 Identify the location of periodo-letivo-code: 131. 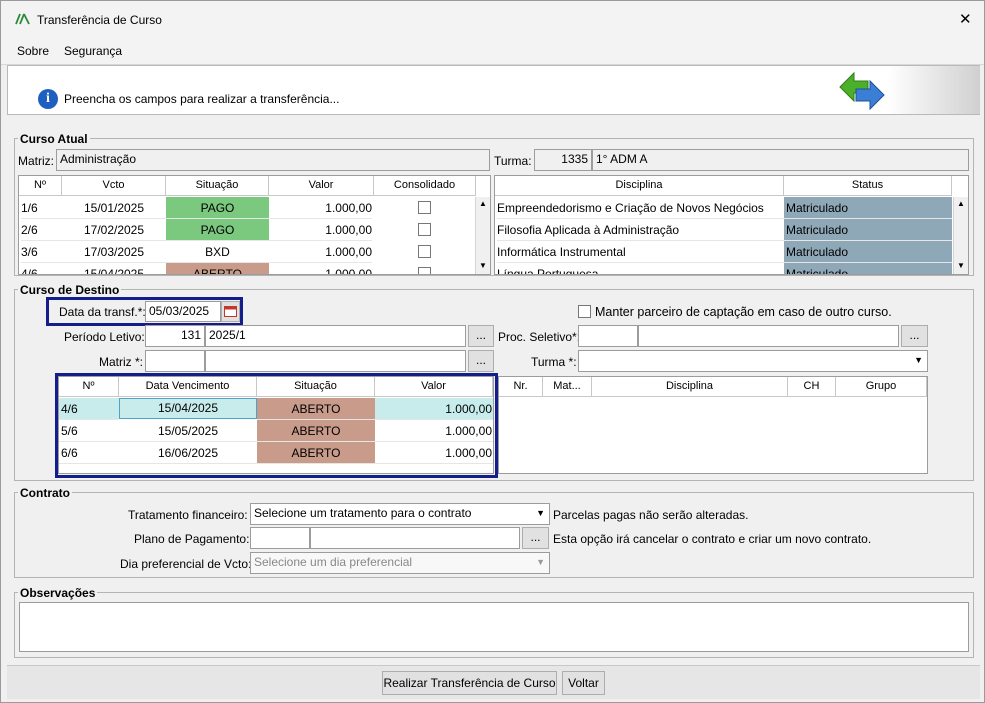
(175, 336).